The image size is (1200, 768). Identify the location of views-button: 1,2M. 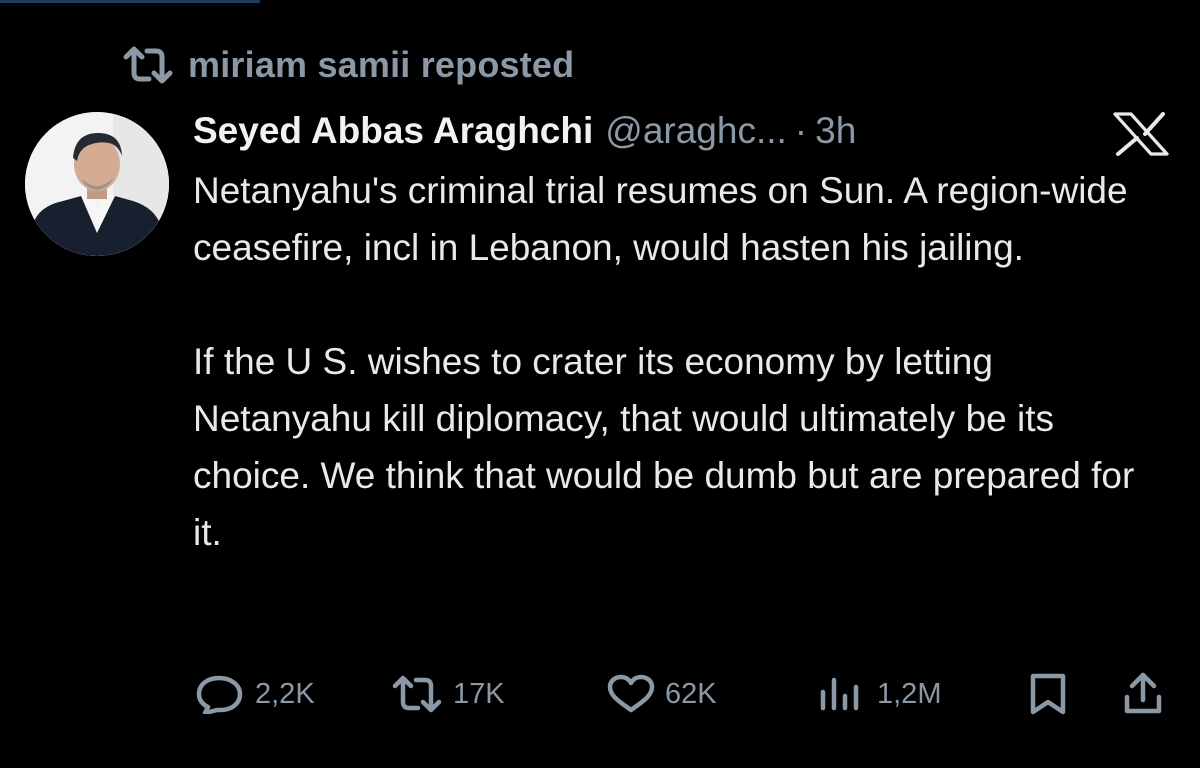
(877, 694).